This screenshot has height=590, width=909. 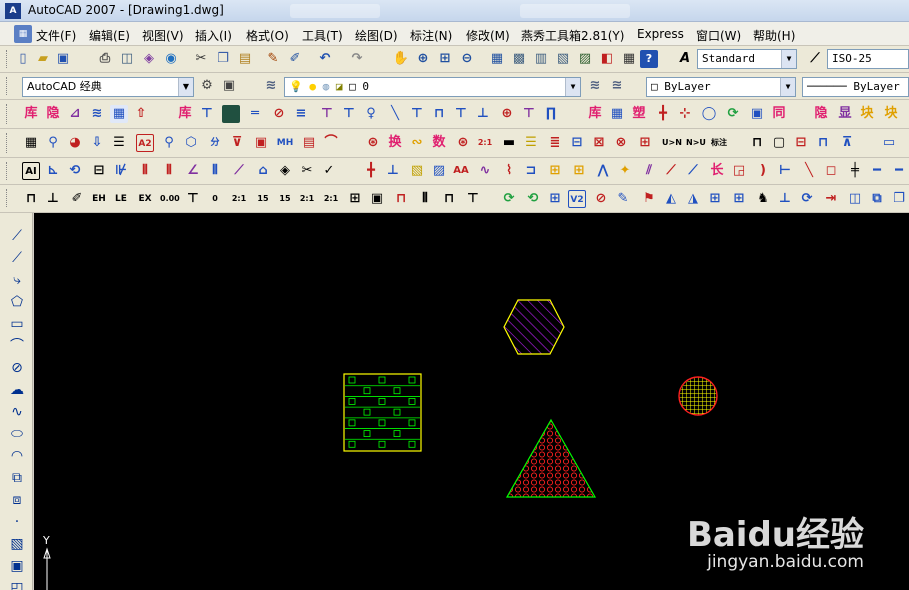 What do you see at coordinates (815, 59) in the screenshot?
I see `dim-style-icon: ⟋` at bounding box center [815, 59].